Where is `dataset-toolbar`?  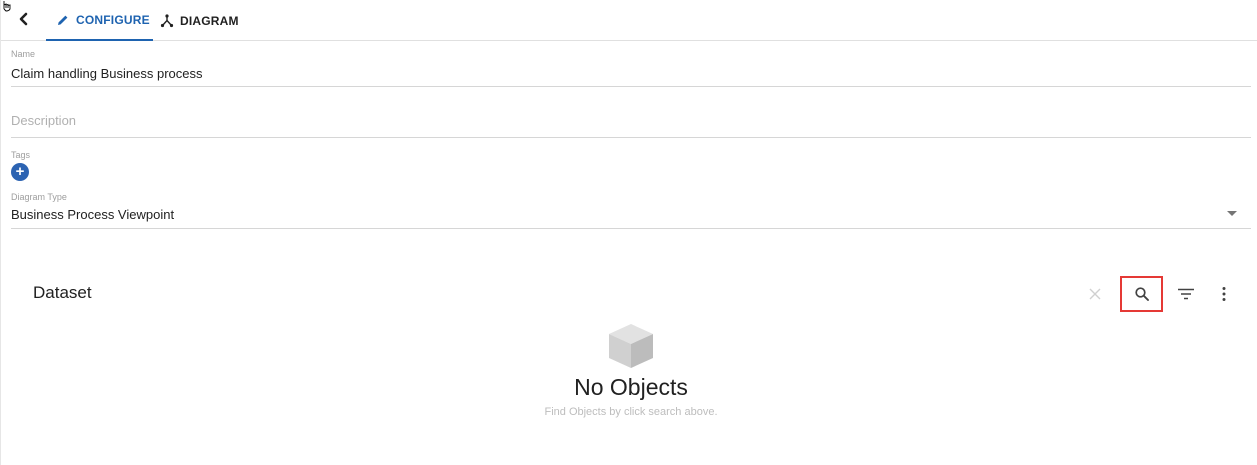 dataset-toolbar is located at coordinates (1167, 294).